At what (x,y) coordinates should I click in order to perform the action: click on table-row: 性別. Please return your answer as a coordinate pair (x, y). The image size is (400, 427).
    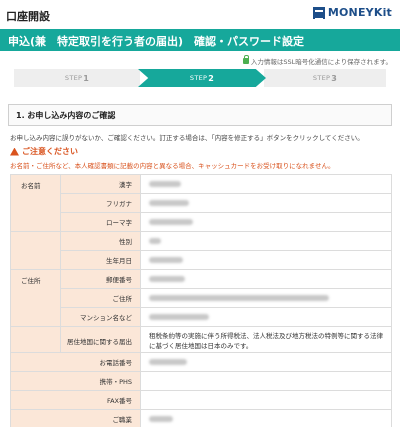
    Looking at the image, I should click on (201, 241).